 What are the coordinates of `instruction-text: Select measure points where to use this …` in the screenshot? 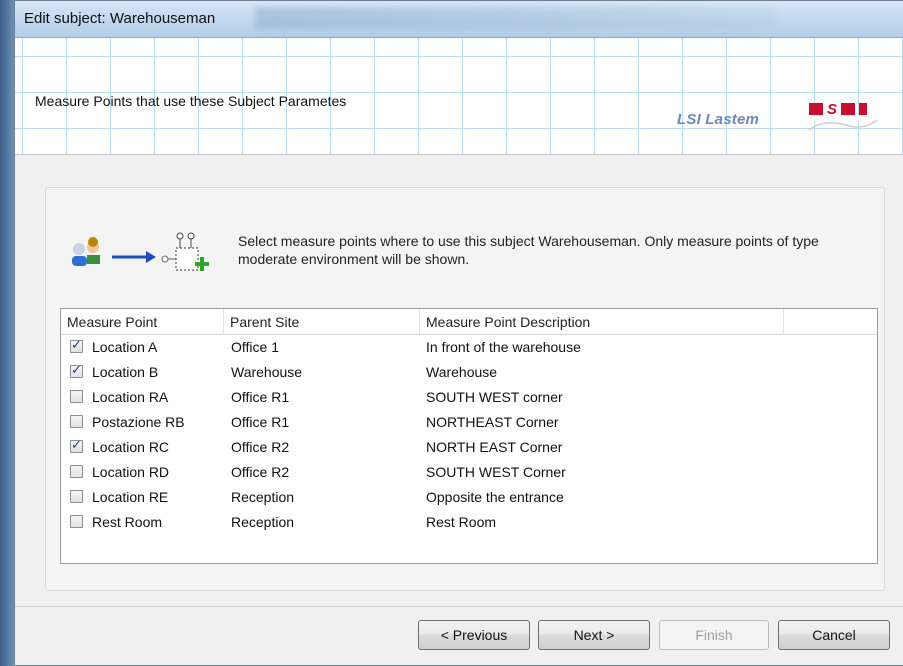 It's located at (528, 250).